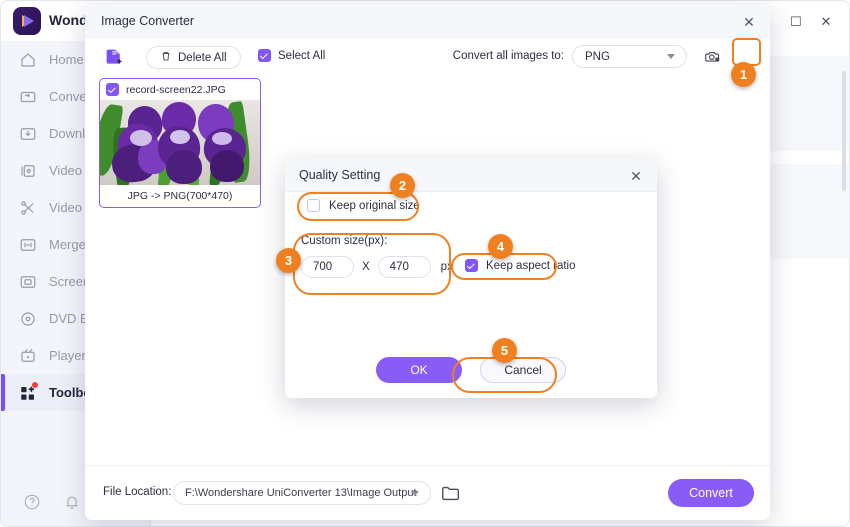 The height and width of the screenshot is (527, 850). I want to click on file-card-header: record-screen22.JPG, so click(180, 89).